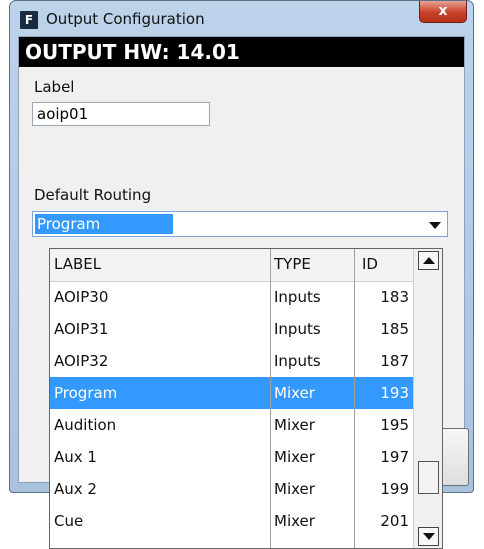 The image size is (484, 549). What do you see at coordinates (81, 297) in the screenshot?
I see `item-label: AOIP30` at bounding box center [81, 297].